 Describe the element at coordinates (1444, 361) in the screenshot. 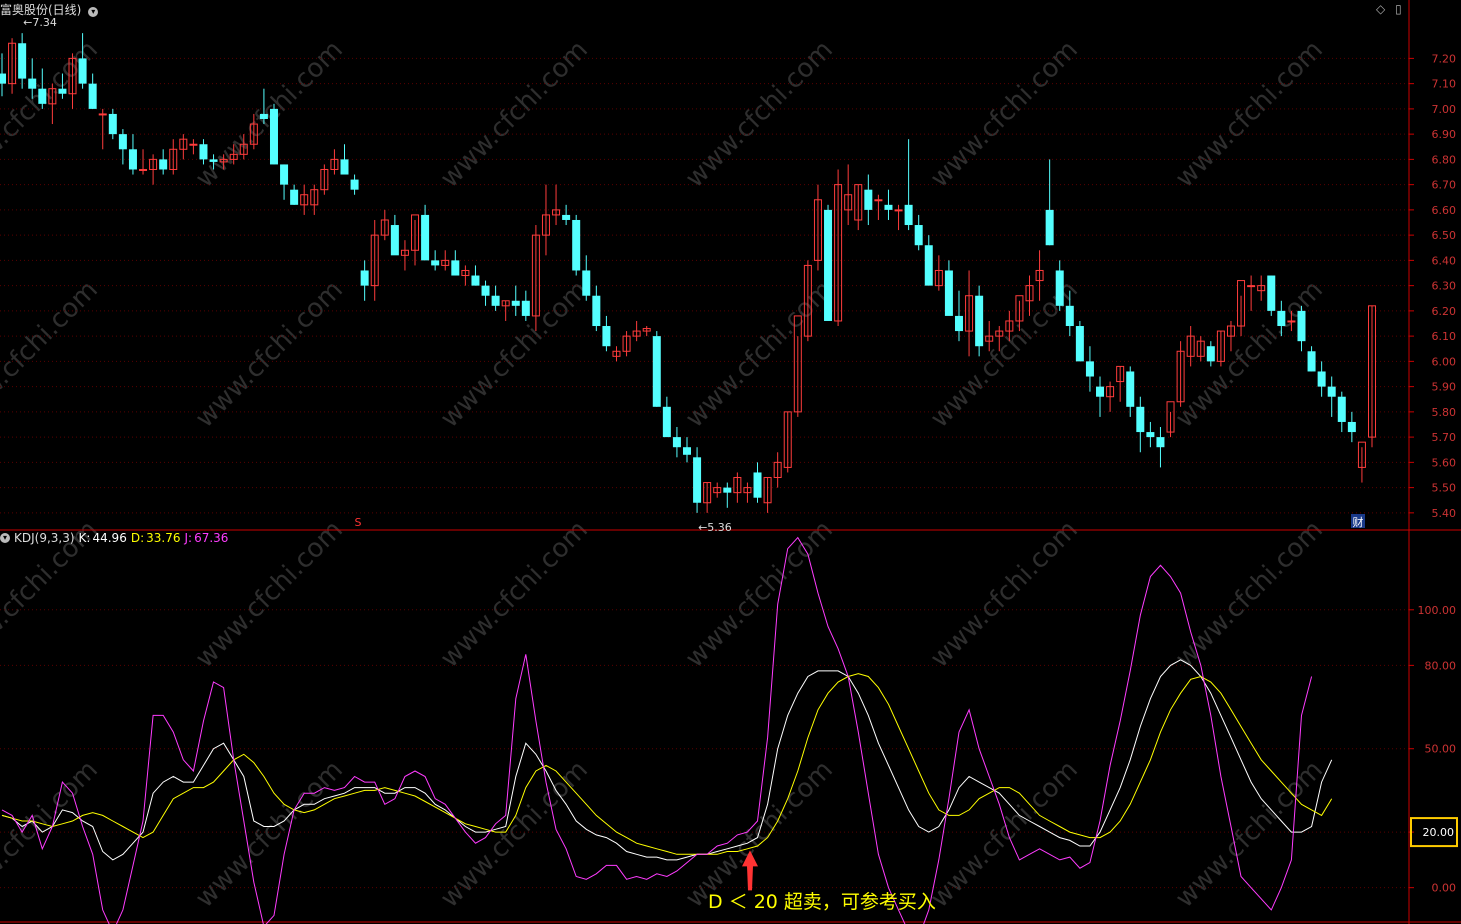

I see `price-tick-label: 6.00` at that location.